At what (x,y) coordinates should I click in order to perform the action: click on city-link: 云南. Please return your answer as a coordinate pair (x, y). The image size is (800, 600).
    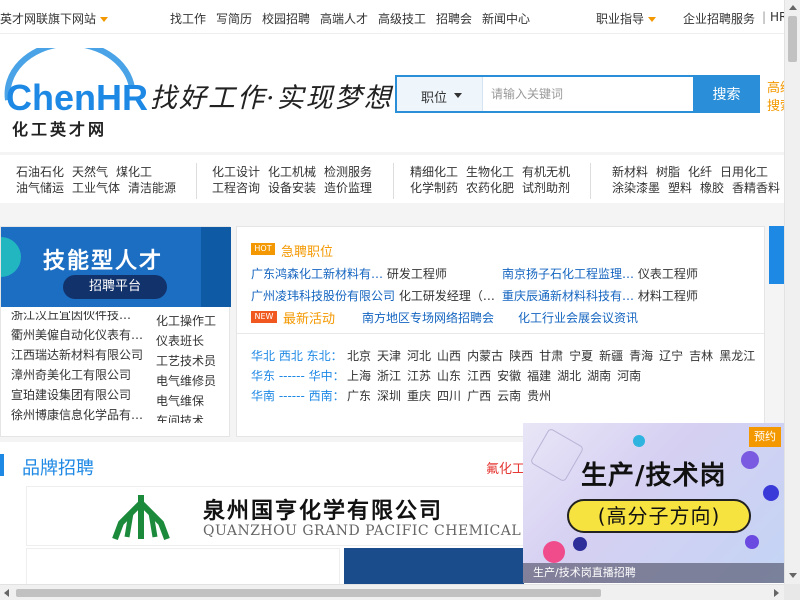
    Looking at the image, I should click on (509, 396).